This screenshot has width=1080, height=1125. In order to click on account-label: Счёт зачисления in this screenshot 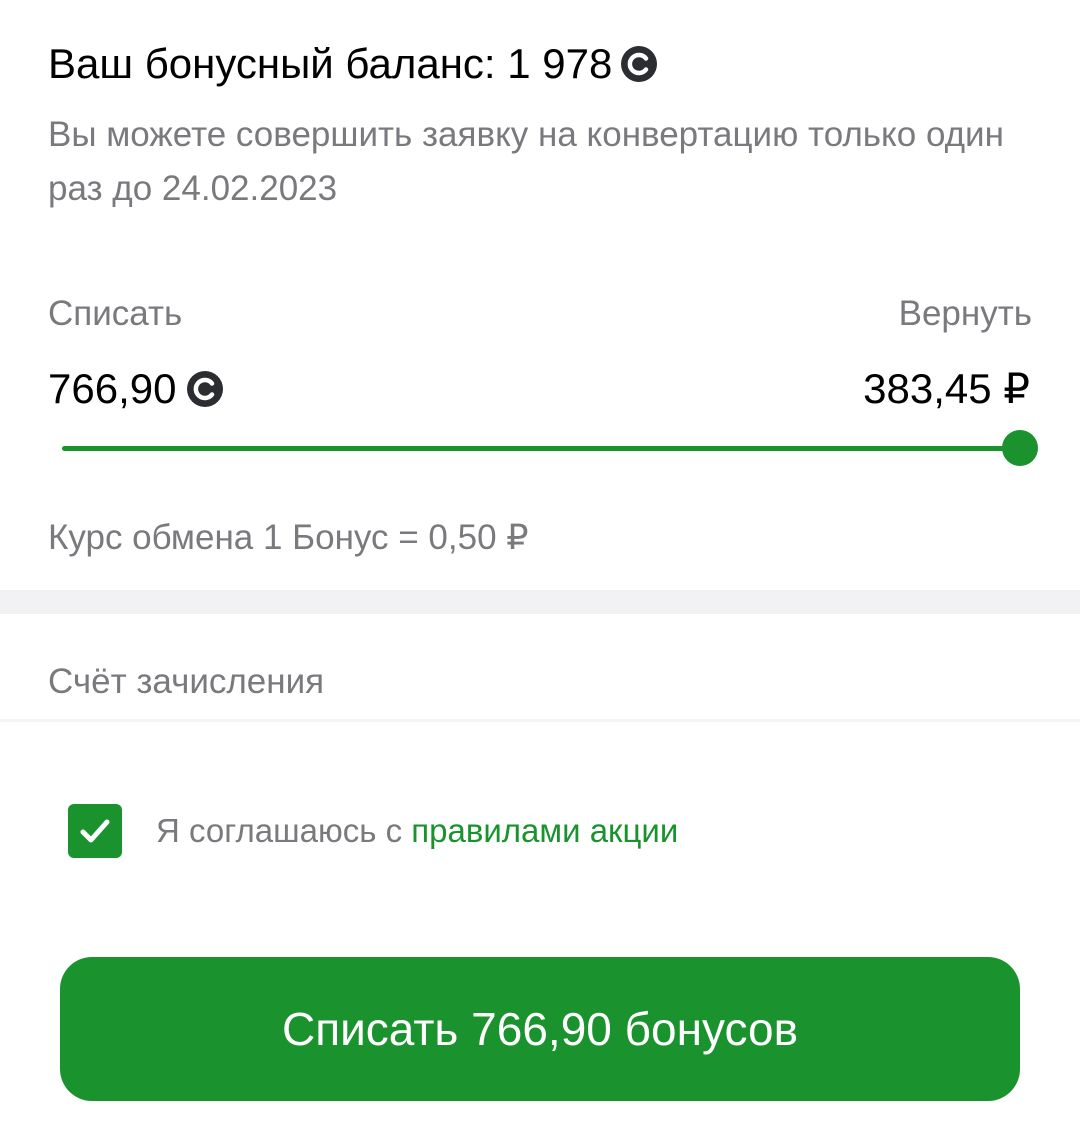, I will do `click(186, 681)`.